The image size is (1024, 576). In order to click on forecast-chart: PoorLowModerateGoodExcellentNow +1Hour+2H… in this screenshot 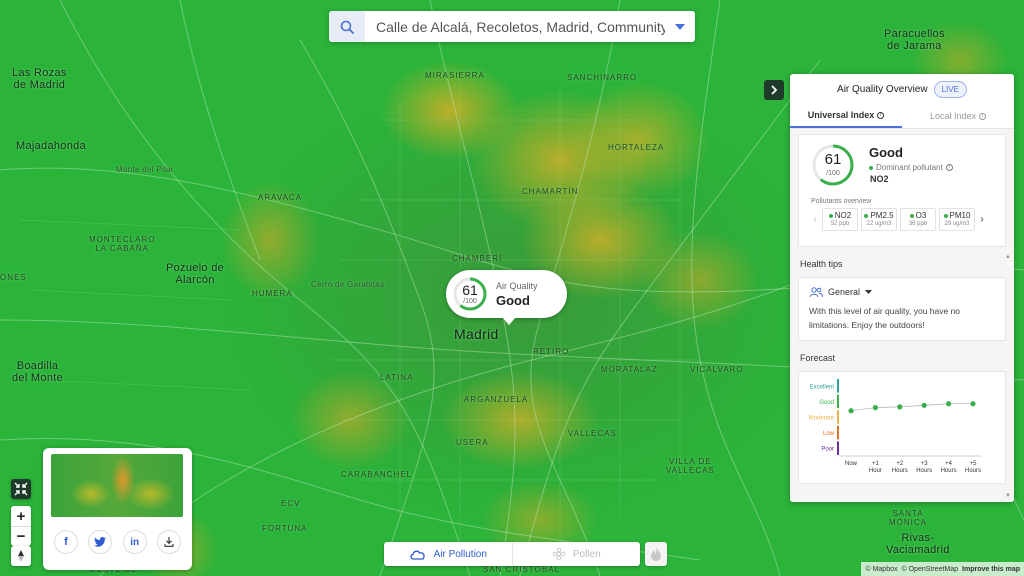, I will do `click(895, 426)`.